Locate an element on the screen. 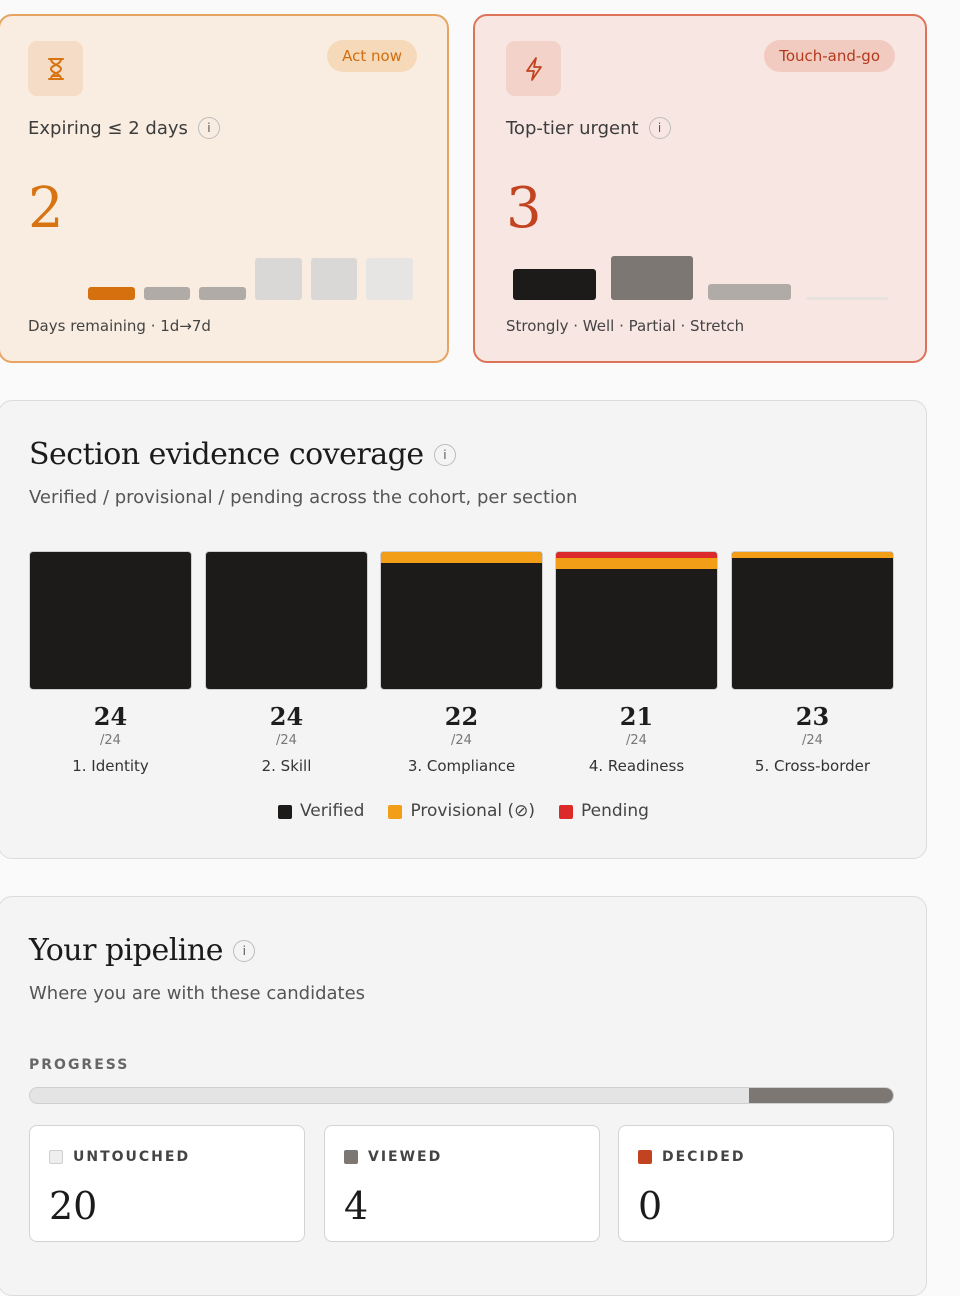 Image resolution: width=960 pixels, height=1296 pixels. coverage-section-label: 3. Compliance is located at coordinates (461, 766).